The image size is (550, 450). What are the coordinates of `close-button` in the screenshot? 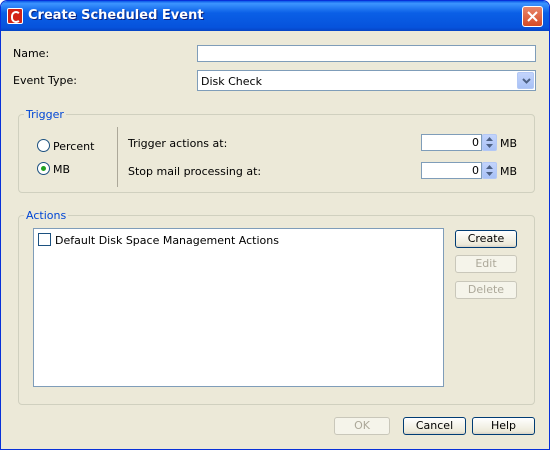 It's located at (532, 16).